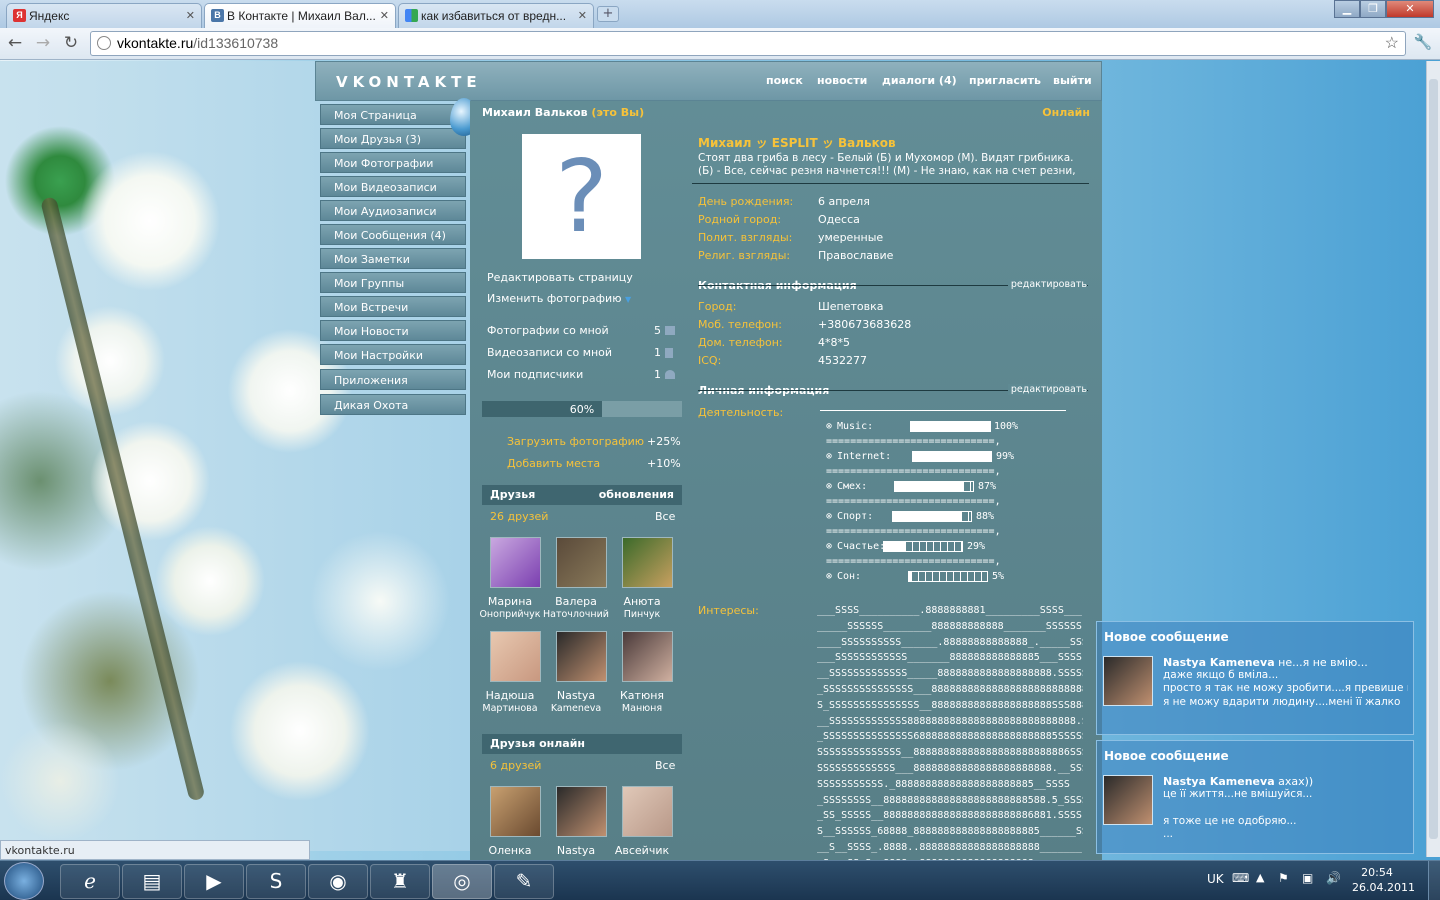 This screenshot has height=900, width=1440. What do you see at coordinates (90, 881) in the screenshot?
I see `ie-icon: ℯ` at bounding box center [90, 881].